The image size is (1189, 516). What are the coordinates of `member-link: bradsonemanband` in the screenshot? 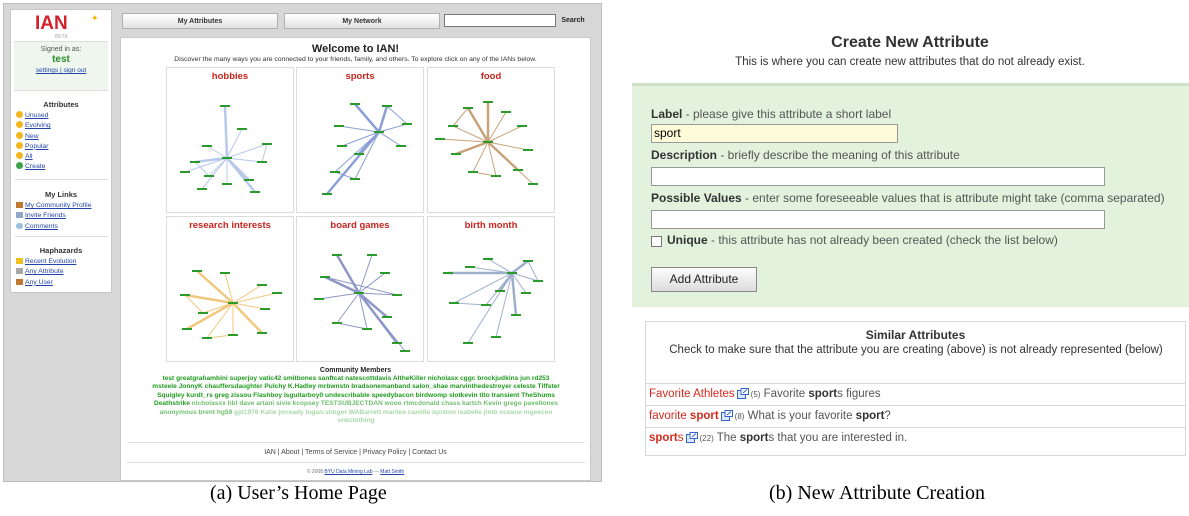 It's located at (380, 386).